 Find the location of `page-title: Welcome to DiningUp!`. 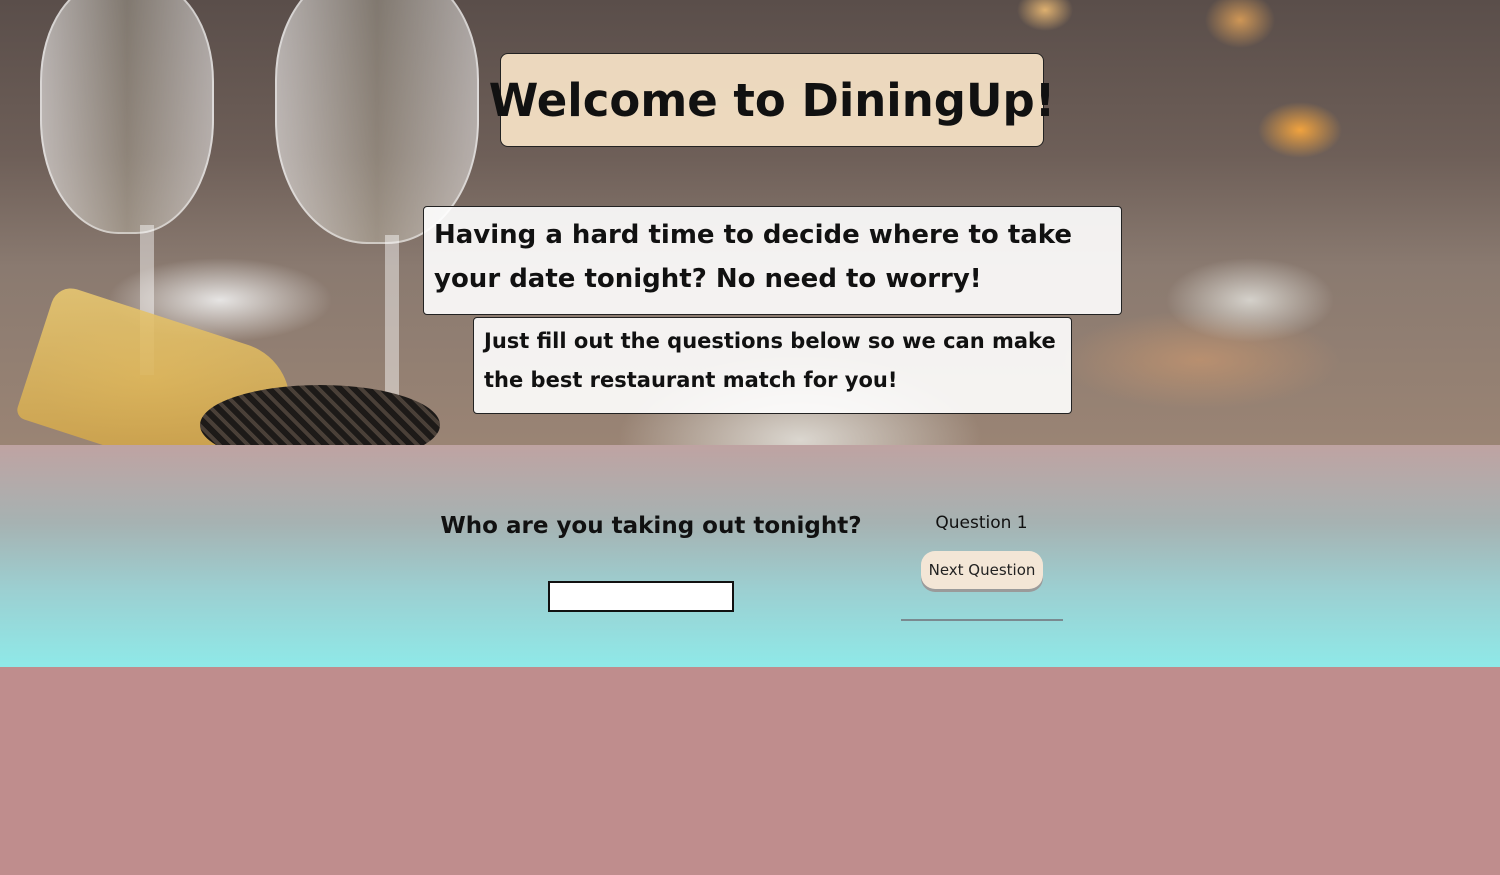

page-title: Welcome to DiningUp! is located at coordinates (772, 100).